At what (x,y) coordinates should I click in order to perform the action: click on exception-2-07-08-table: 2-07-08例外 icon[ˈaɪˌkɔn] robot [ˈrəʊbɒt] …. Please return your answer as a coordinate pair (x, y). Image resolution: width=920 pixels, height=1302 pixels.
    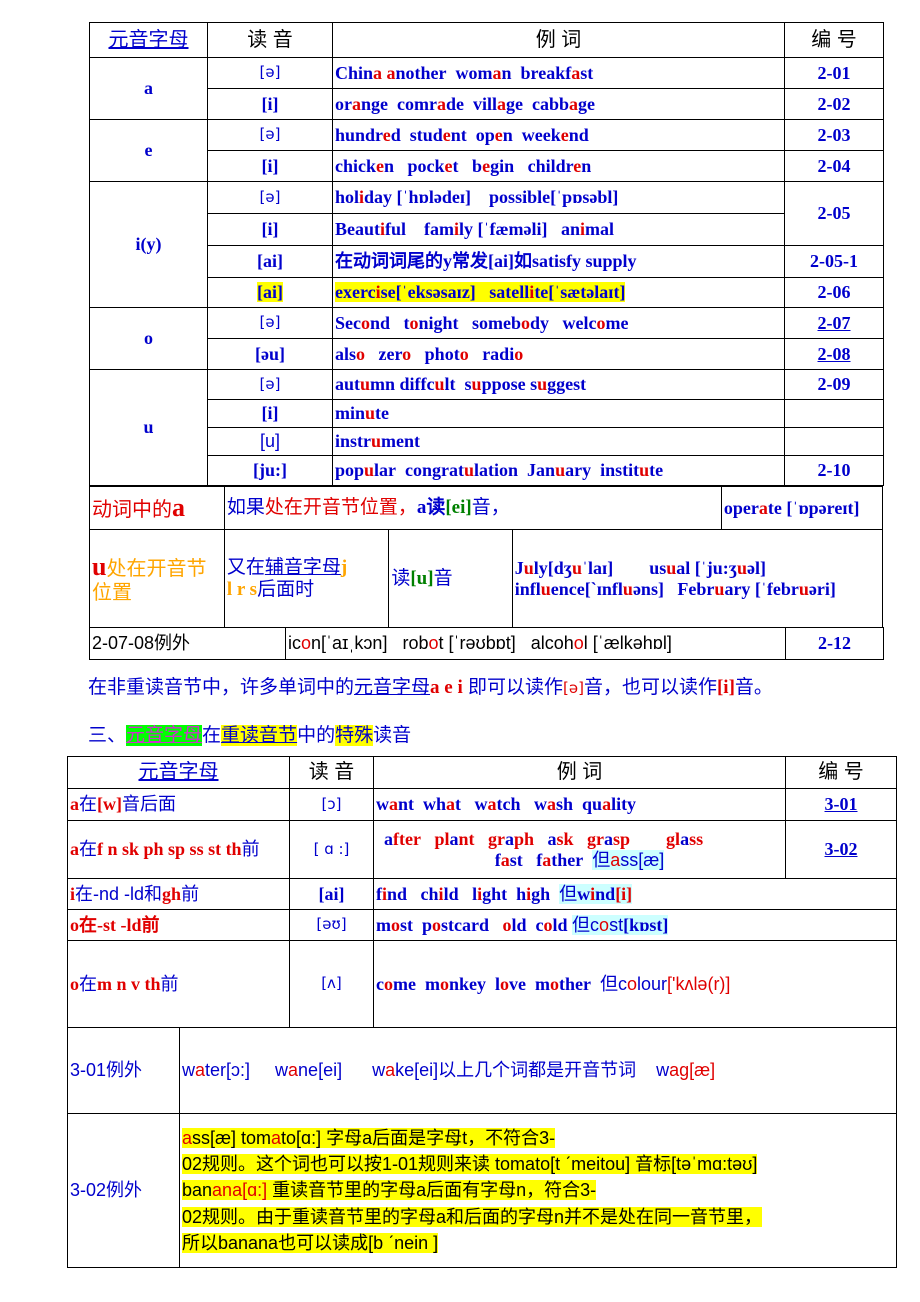
    Looking at the image, I should click on (486, 643).